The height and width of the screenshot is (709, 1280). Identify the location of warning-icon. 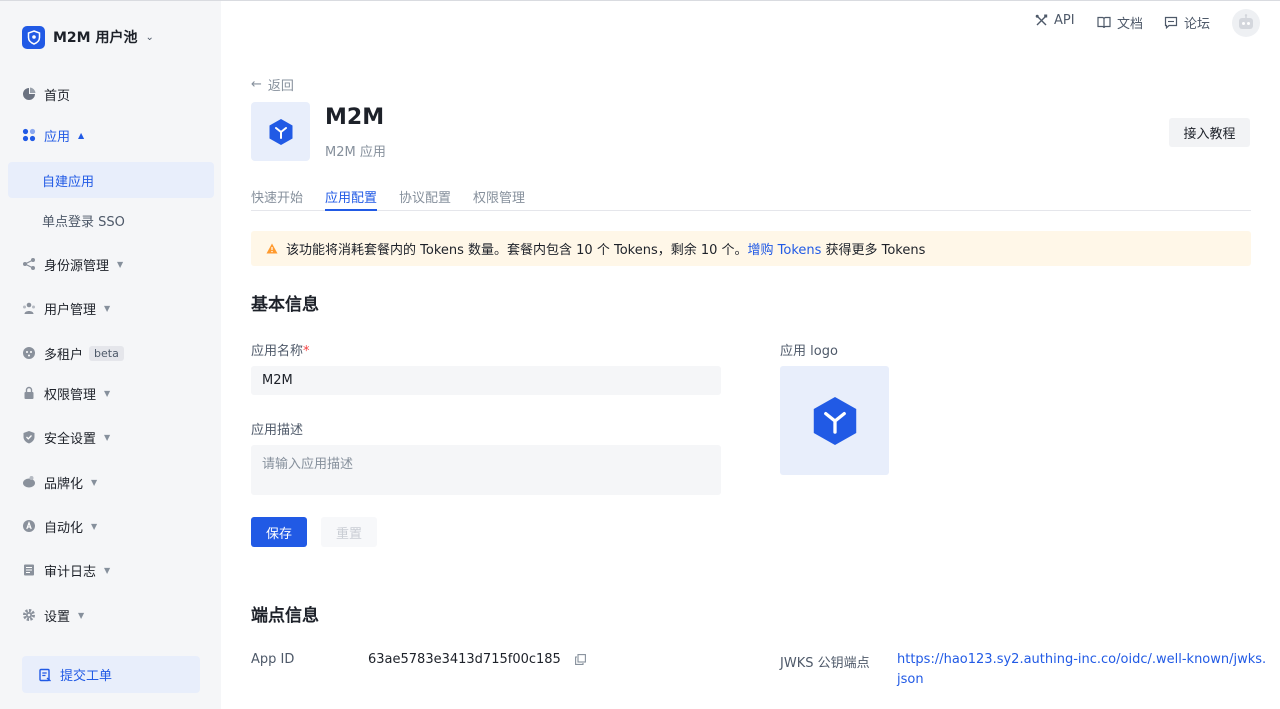
(272, 248).